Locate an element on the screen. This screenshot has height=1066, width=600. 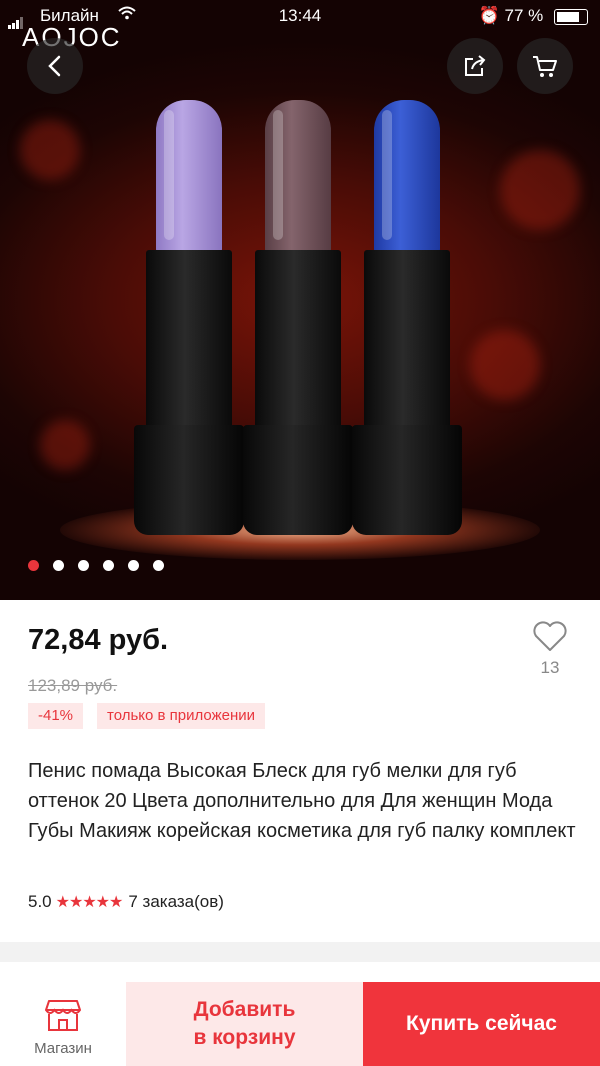
section-divider is located at coordinates (300, 952).